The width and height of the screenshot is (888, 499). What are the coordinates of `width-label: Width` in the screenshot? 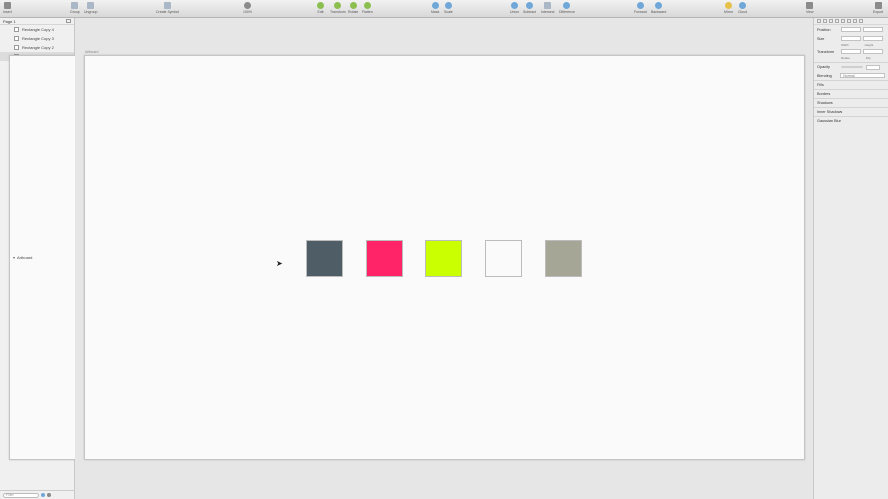 It's located at (845, 45).